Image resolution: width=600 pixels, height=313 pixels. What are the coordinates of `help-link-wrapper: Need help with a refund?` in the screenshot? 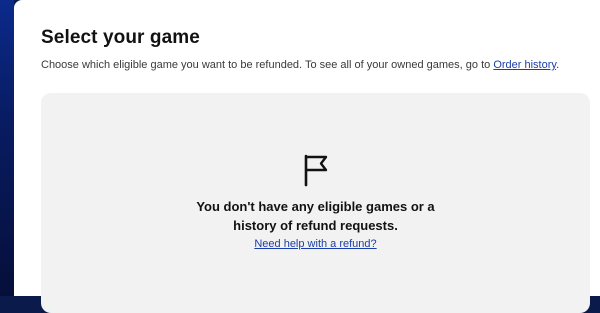 It's located at (315, 244).